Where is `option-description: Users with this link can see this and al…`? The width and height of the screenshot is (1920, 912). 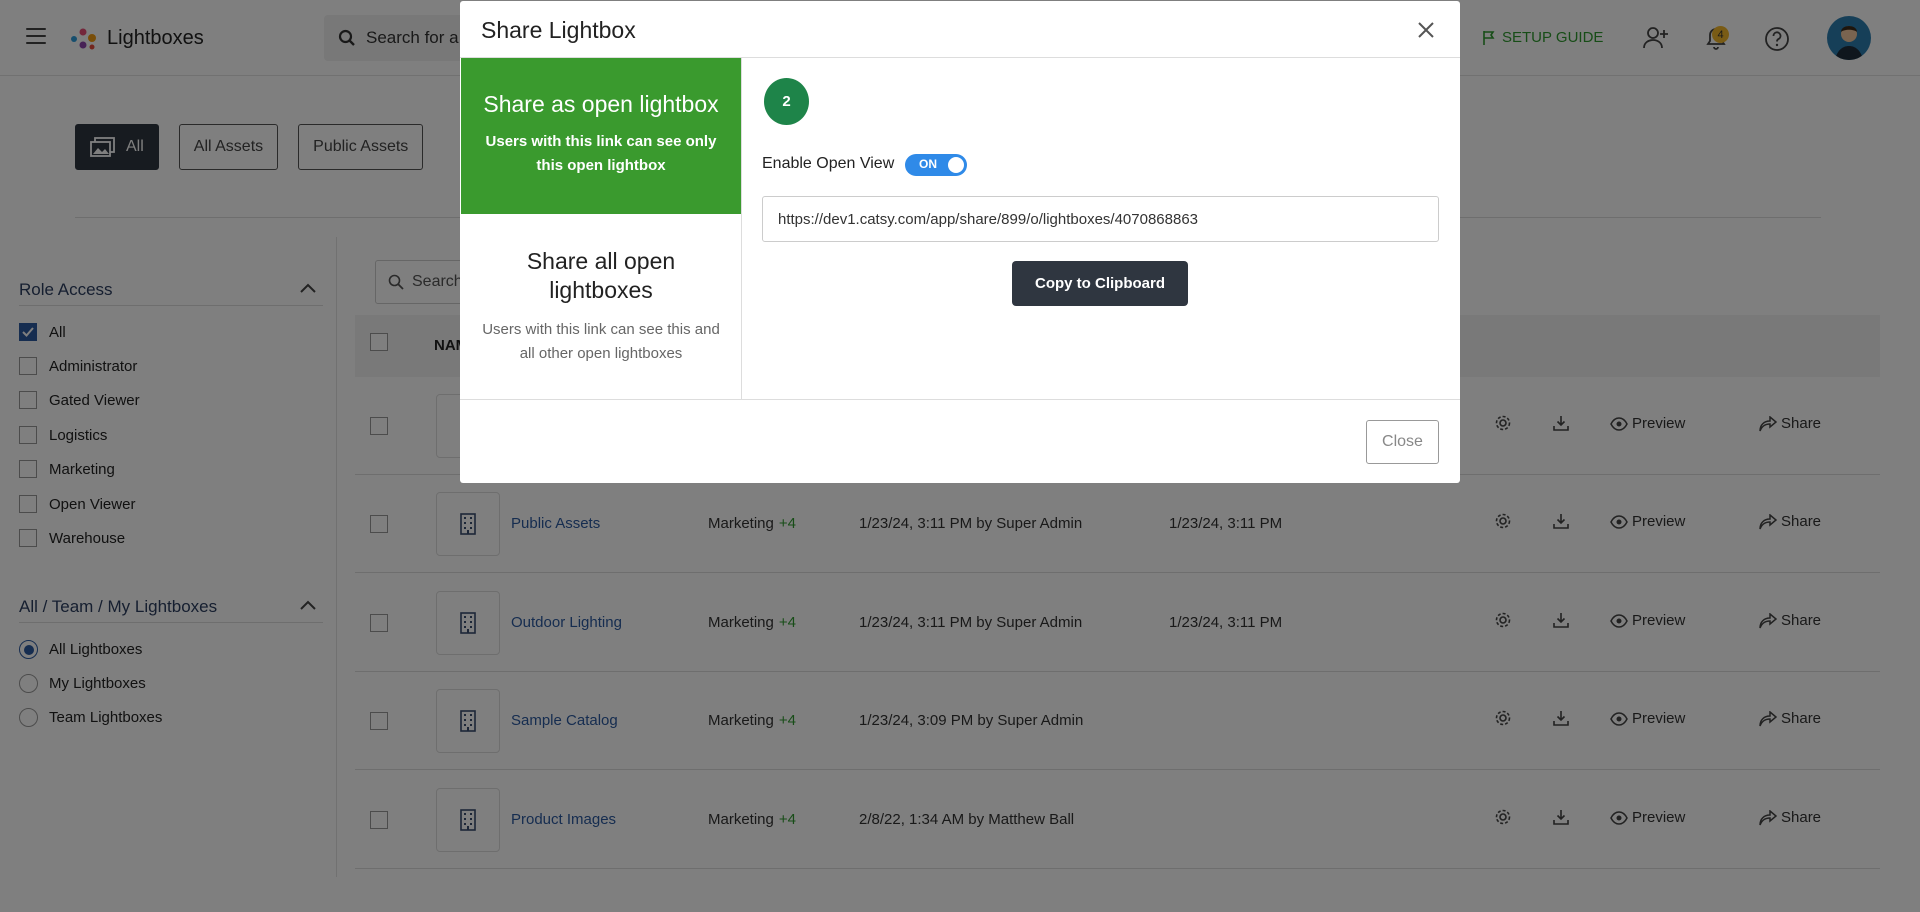
option-description: Users with this link can see this and al… is located at coordinates (601, 341).